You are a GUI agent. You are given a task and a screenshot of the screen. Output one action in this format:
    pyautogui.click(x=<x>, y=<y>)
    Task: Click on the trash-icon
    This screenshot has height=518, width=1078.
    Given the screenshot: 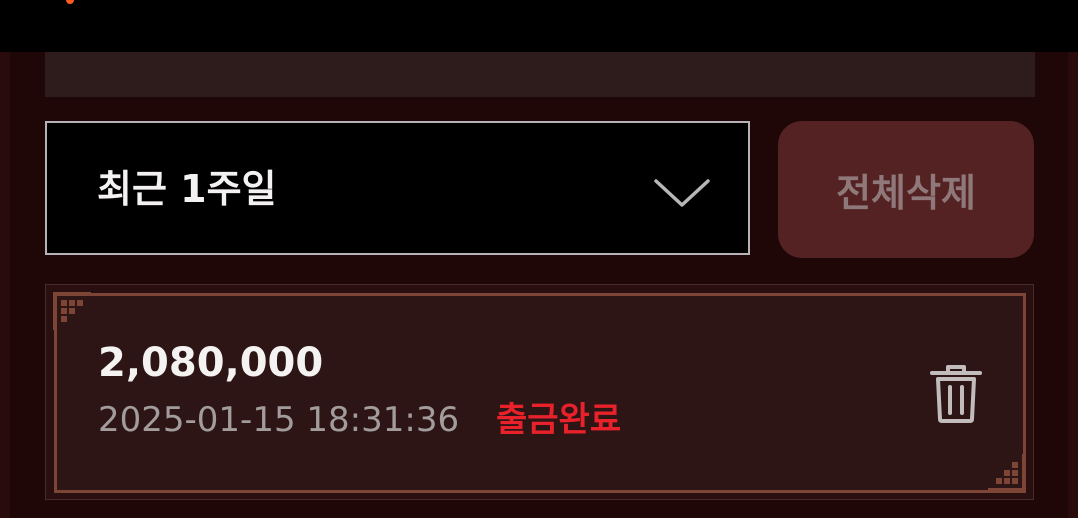 What is the action you would take?
    pyautogui.click(x=956, y=394)
    